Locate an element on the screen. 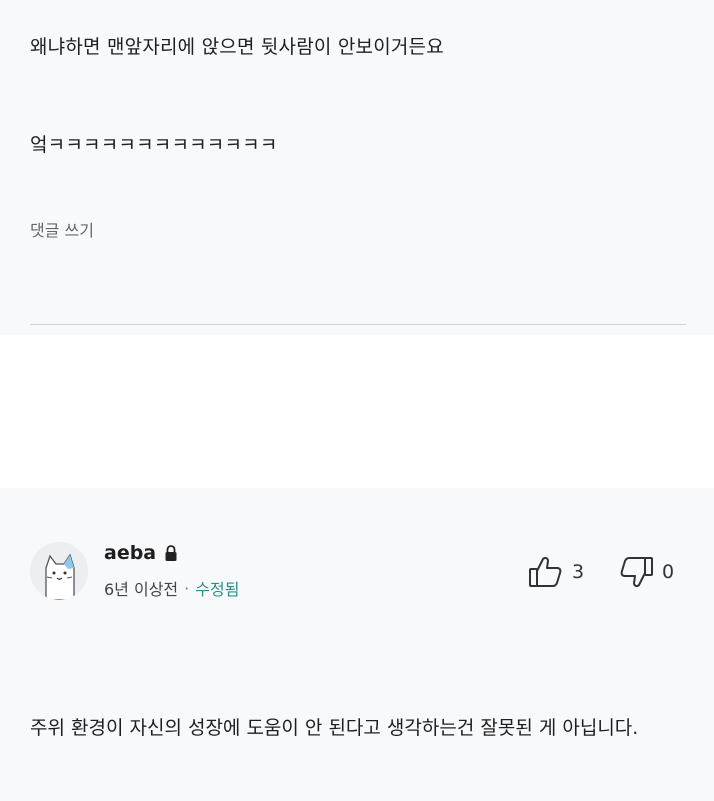  like-button: 3 is located at coordinates (556, 572).